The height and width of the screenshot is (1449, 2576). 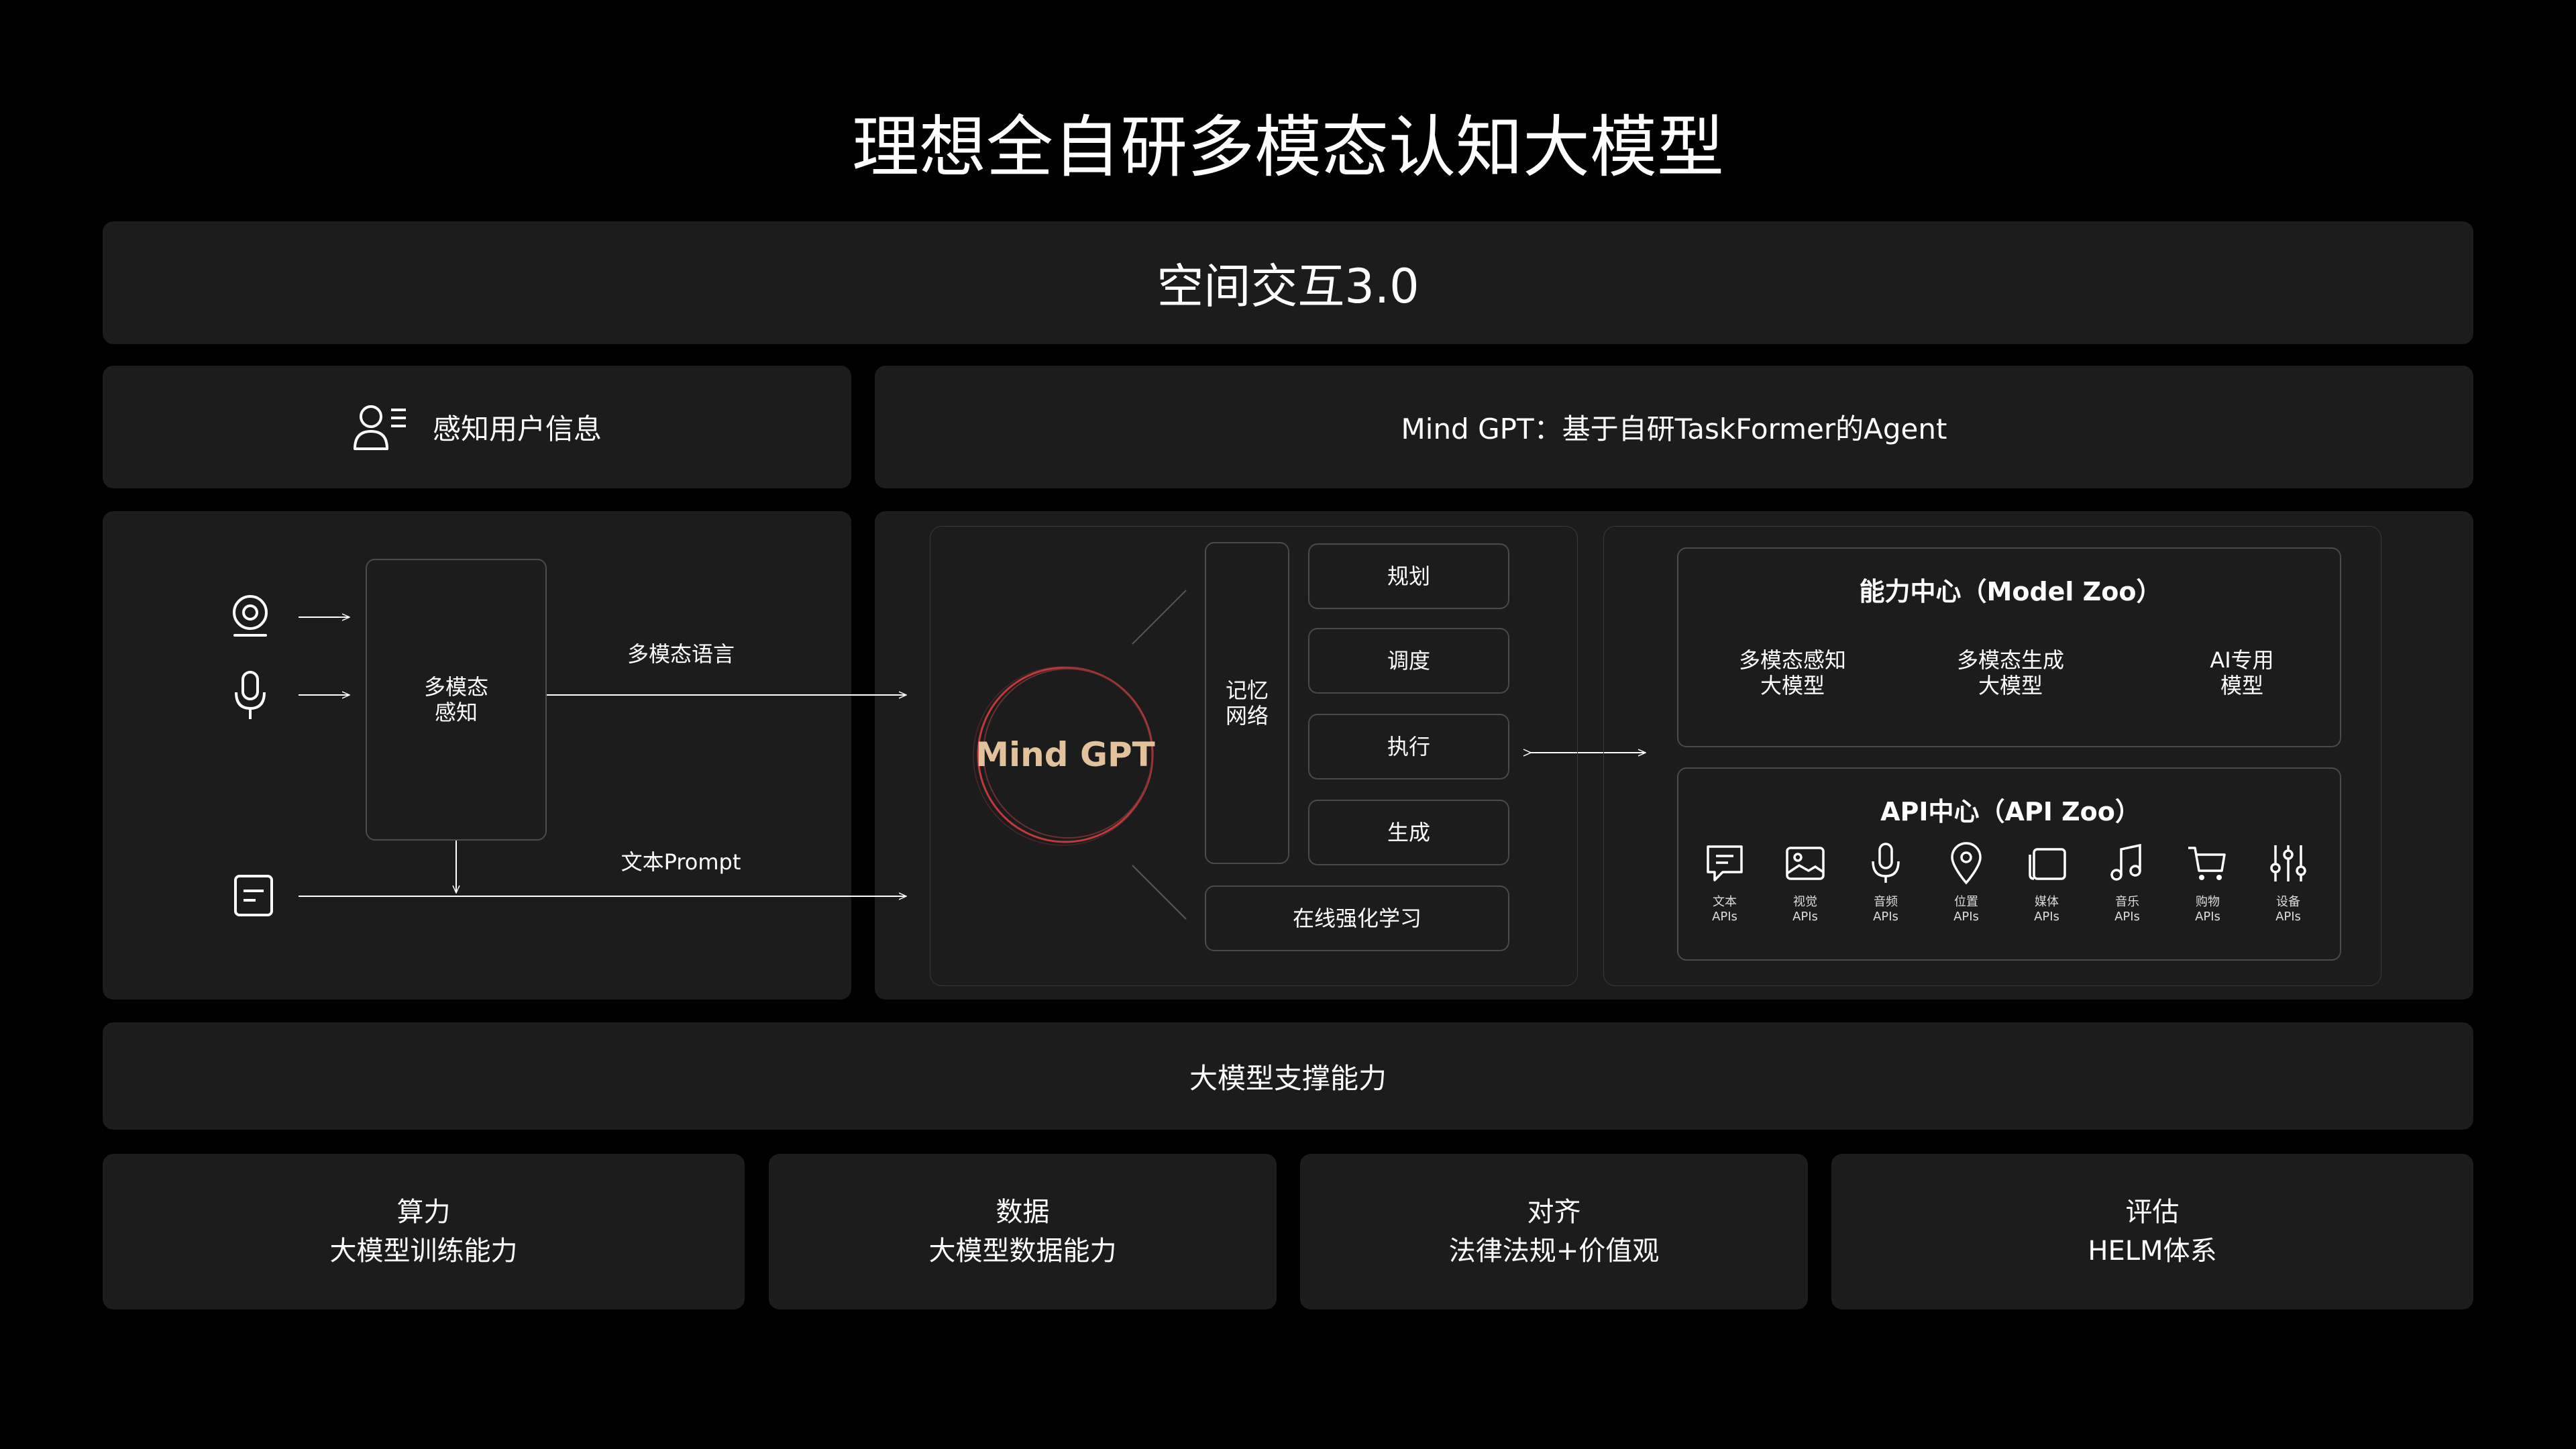 I want to click on api-label-audio: 音频 APIs, so click(x=1885, y=909).